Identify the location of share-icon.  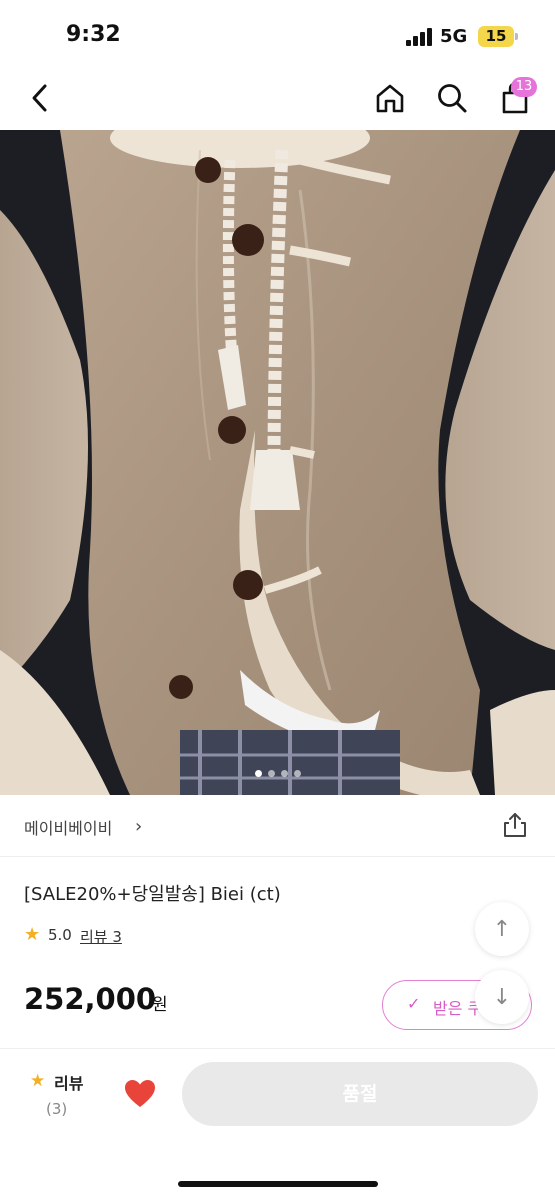
(515, 825).